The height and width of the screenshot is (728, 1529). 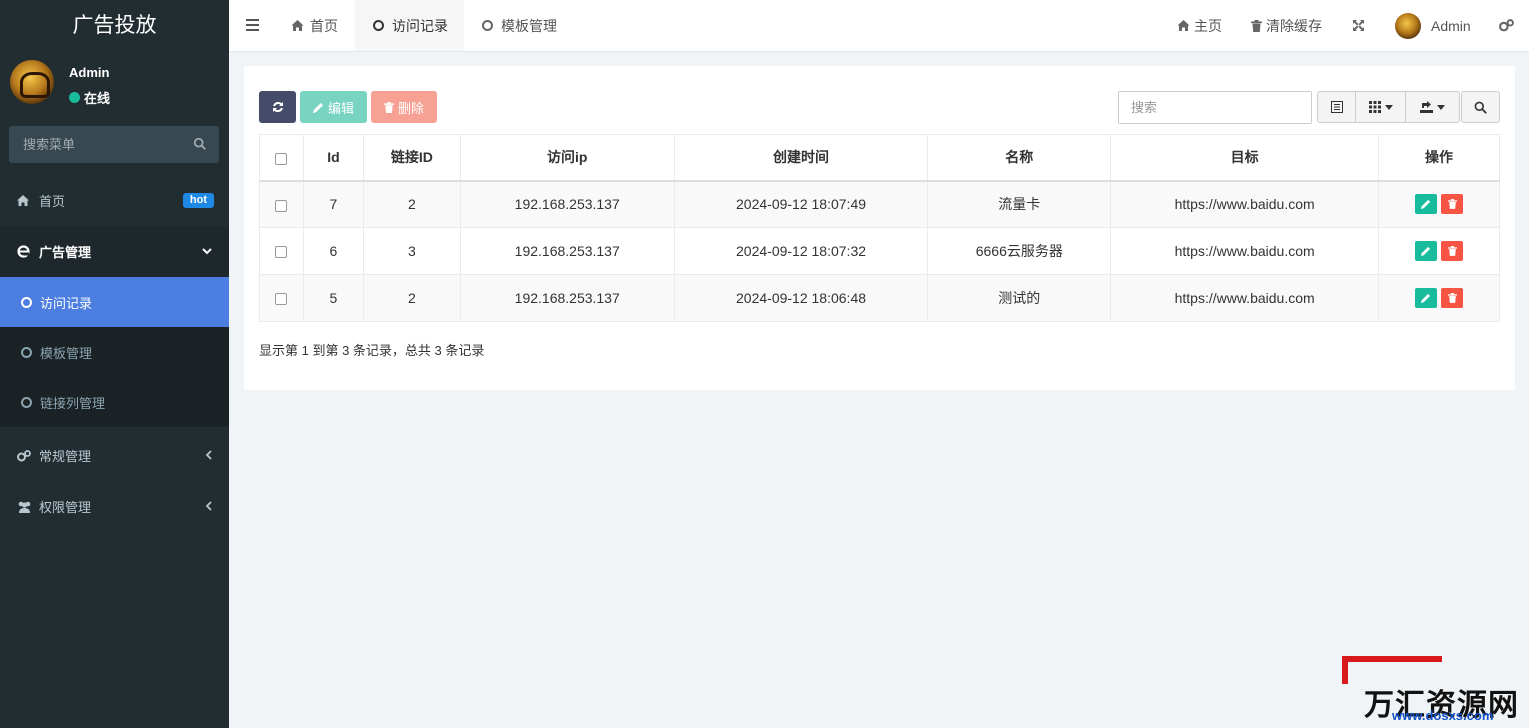 What do you see at coordinates (89, 97) in the screenshot?
I see `user-status: 在线` at bounding box center [89, 97].